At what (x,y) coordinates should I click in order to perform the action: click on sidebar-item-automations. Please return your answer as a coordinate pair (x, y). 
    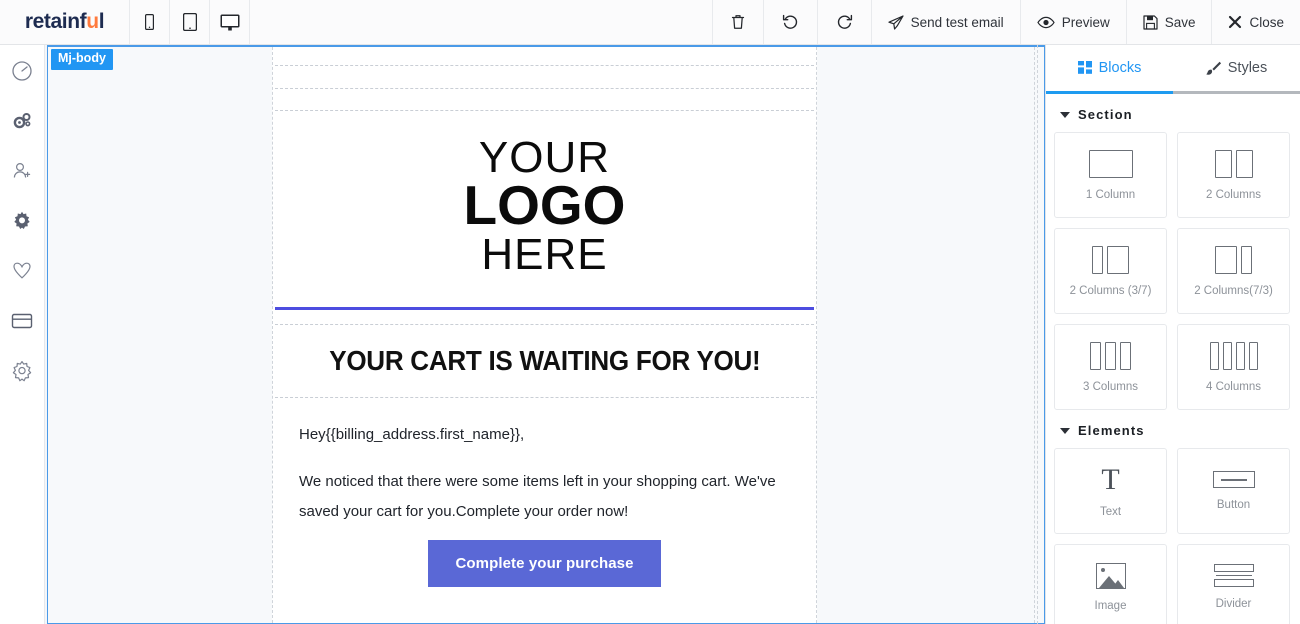
    Looking at the image, I should click on (22, 121).